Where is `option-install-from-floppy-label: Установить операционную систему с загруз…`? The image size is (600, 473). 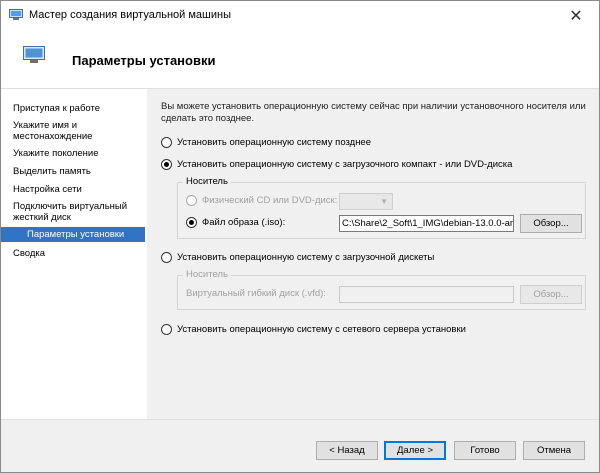
option-install-from-floppy-label: Установить операционную систему с загруз… is located at coordinates (306, 257).